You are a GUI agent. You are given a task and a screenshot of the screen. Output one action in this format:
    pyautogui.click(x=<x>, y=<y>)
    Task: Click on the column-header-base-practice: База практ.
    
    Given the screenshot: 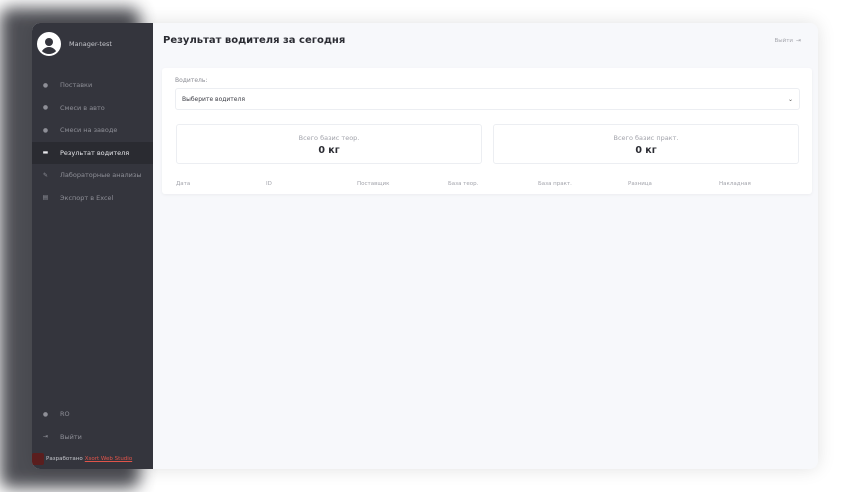 What is the action you would take?
    pyautogui.click(x=555, y=184)
    